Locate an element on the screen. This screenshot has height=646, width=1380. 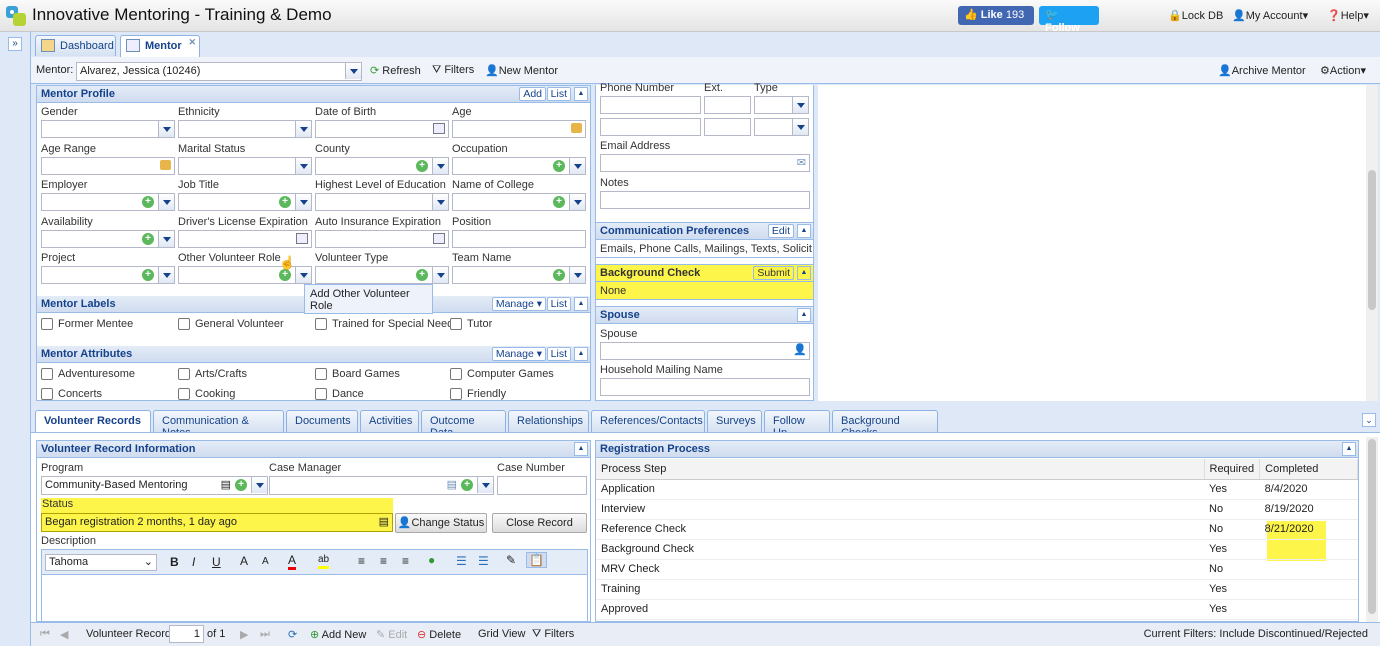
lock-db-link: 🔒Lock DB is located at coordinates (1195, 15).